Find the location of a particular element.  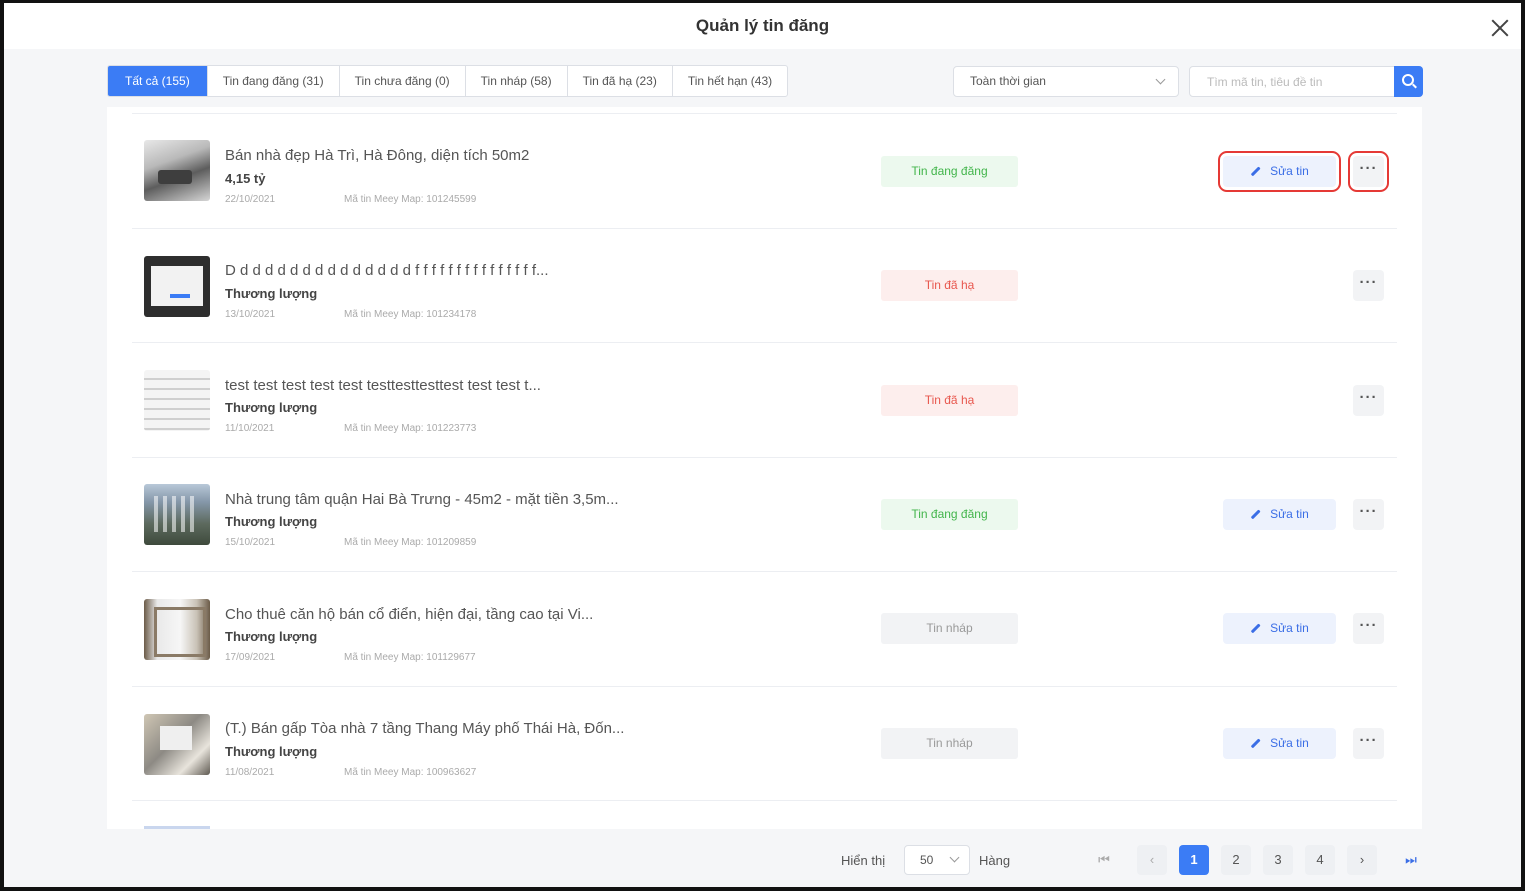

listing-date: 17/09/2021 is located at coordinates (250, 657).